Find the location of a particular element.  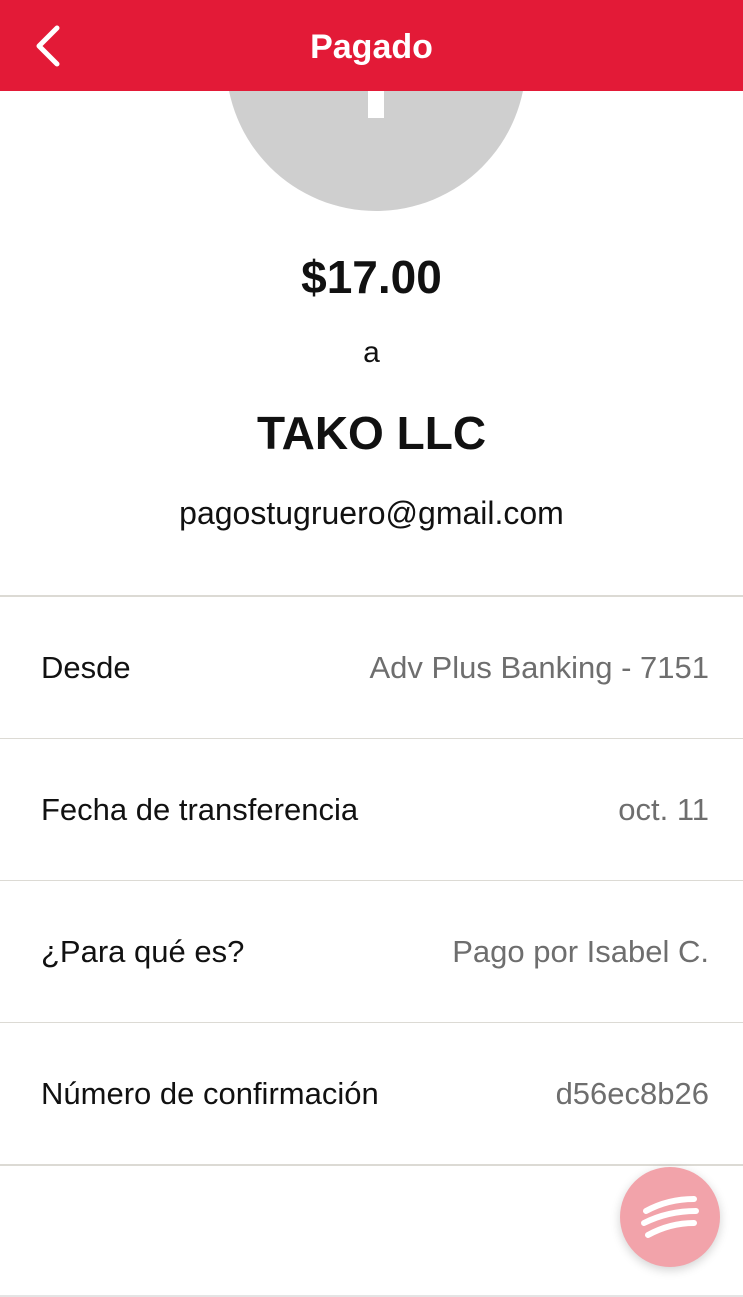

detail-row-confirmation: Número de confirmación d56ec8b26 is located at coordinates (371, 1094).